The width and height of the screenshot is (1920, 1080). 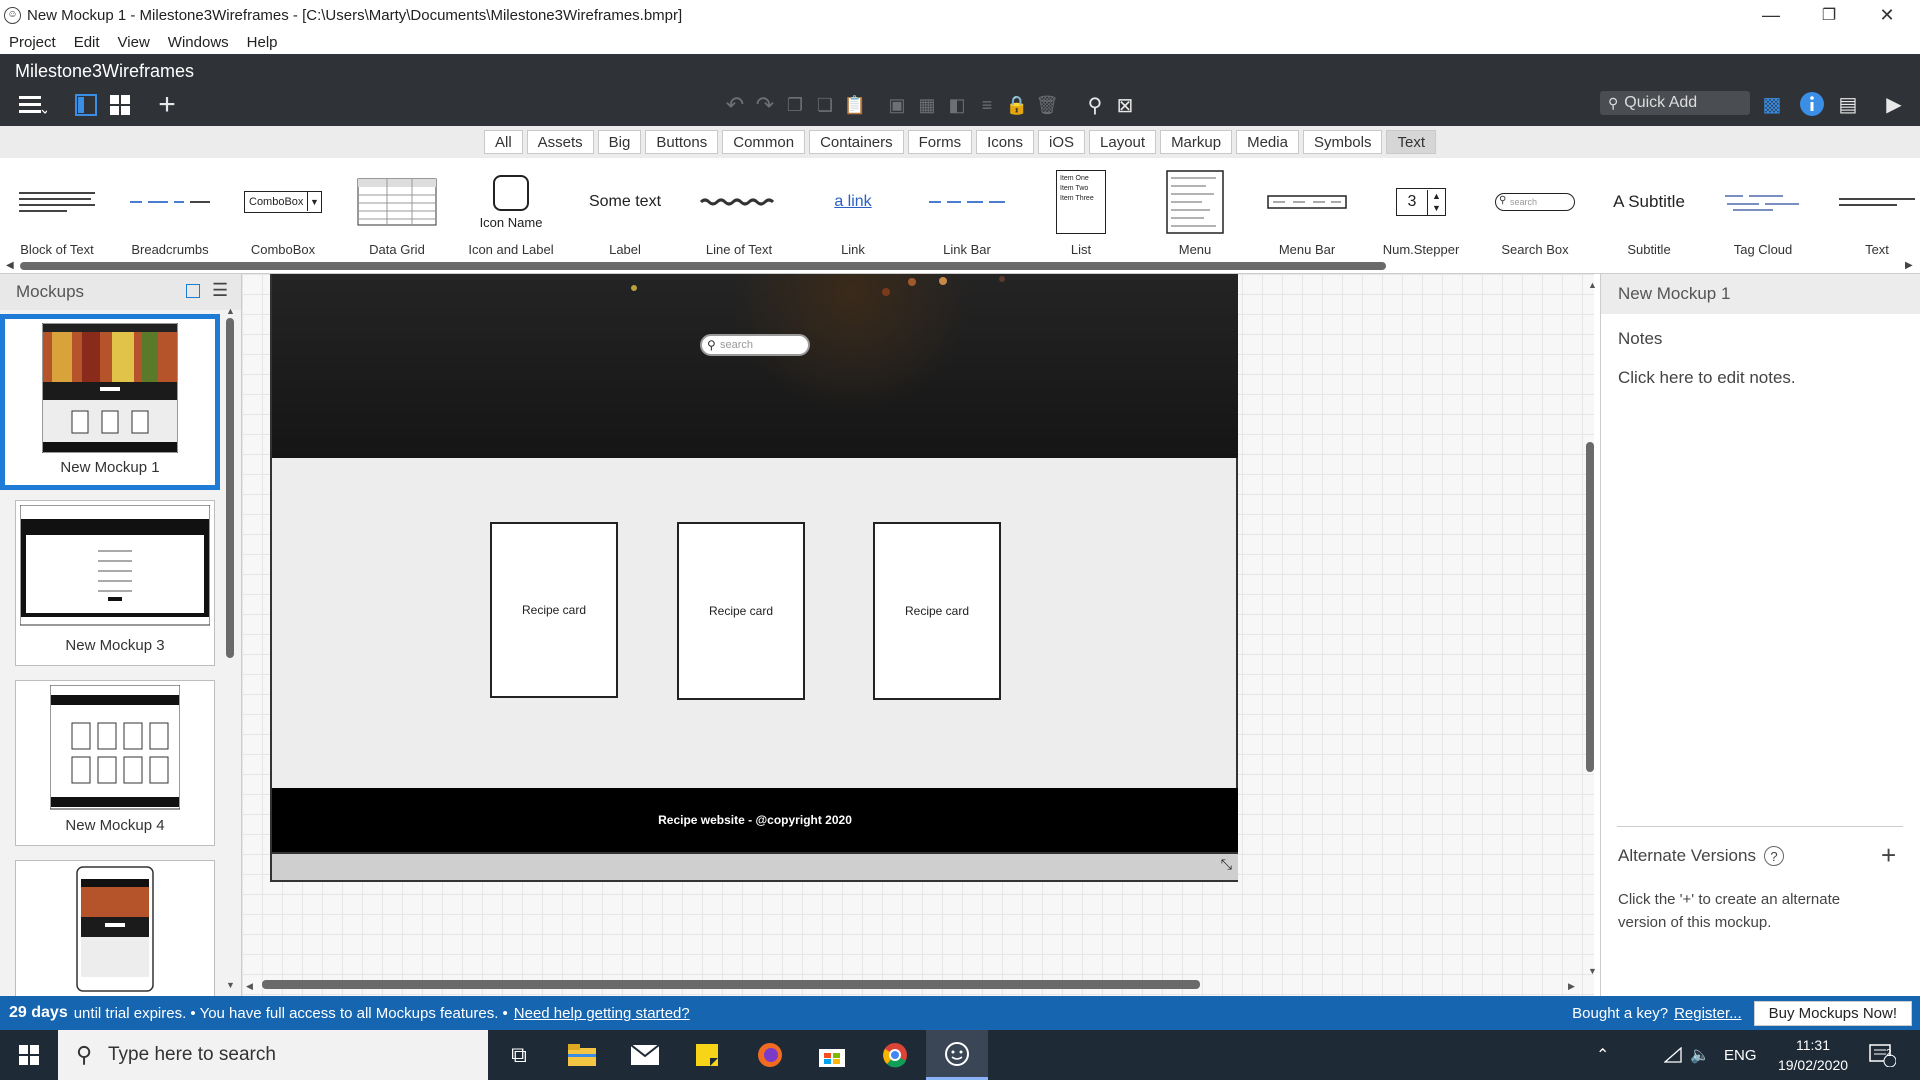 I want to click on library-scroll-right-icon: ▶, so click(x=1909, y=265).